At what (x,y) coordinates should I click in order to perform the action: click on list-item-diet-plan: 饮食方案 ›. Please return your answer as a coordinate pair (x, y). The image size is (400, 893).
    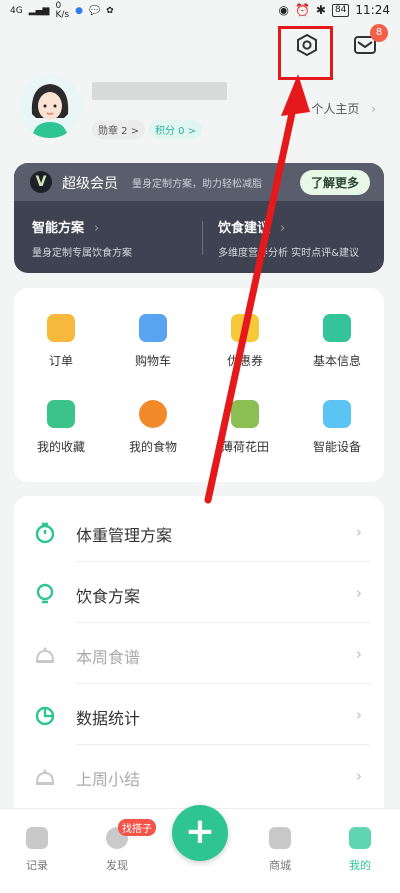
    Looking at the image, I should click on (199, 593).